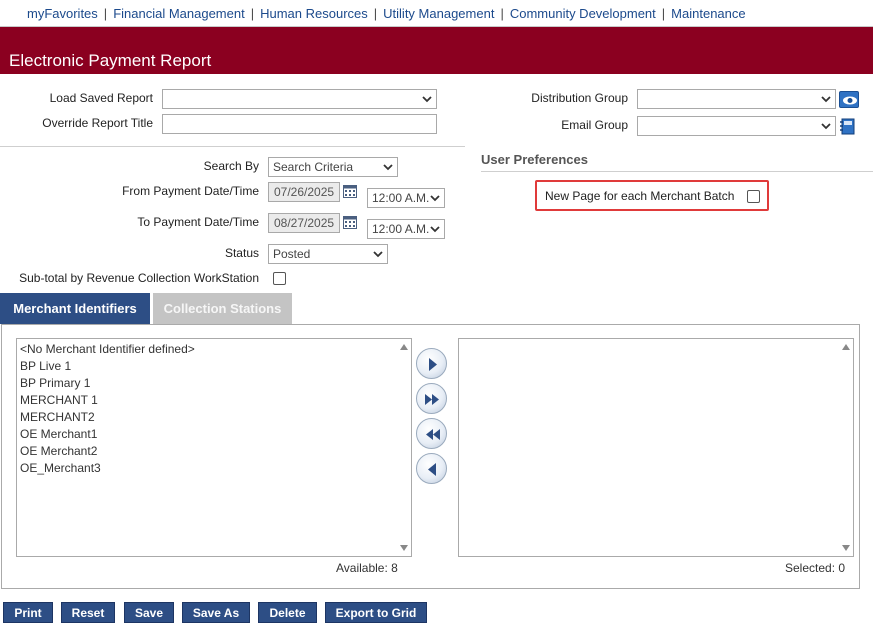 Image resolution: width=873 pixels, height=625 pixels. Describe the element at coordinates (101, 98) in the screenshot. I see `load-saved-report-label: Load Saved Report` at that location.